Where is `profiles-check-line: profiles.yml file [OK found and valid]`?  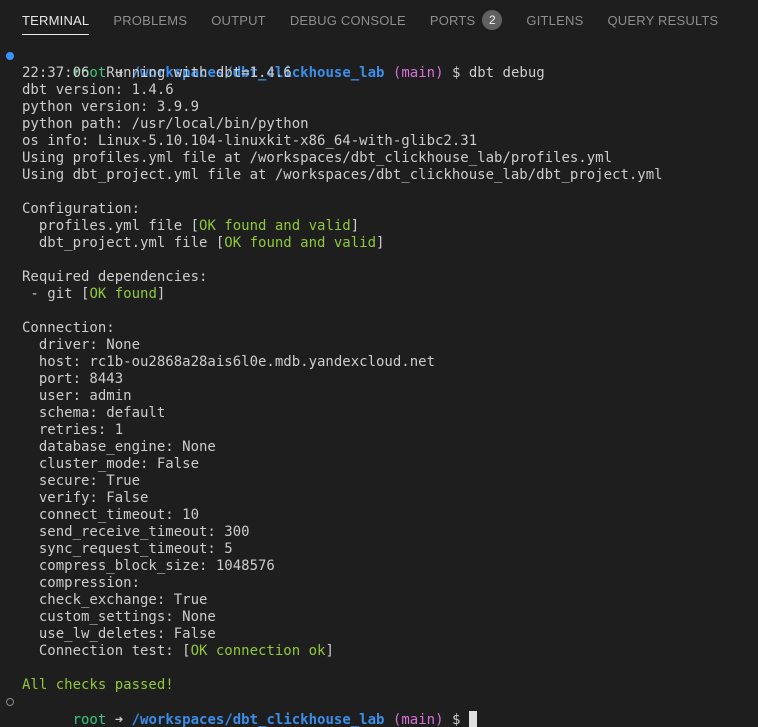 profiles-check-line: profiles.yml file [OK found and valid] is located at coordinates (379, 226).